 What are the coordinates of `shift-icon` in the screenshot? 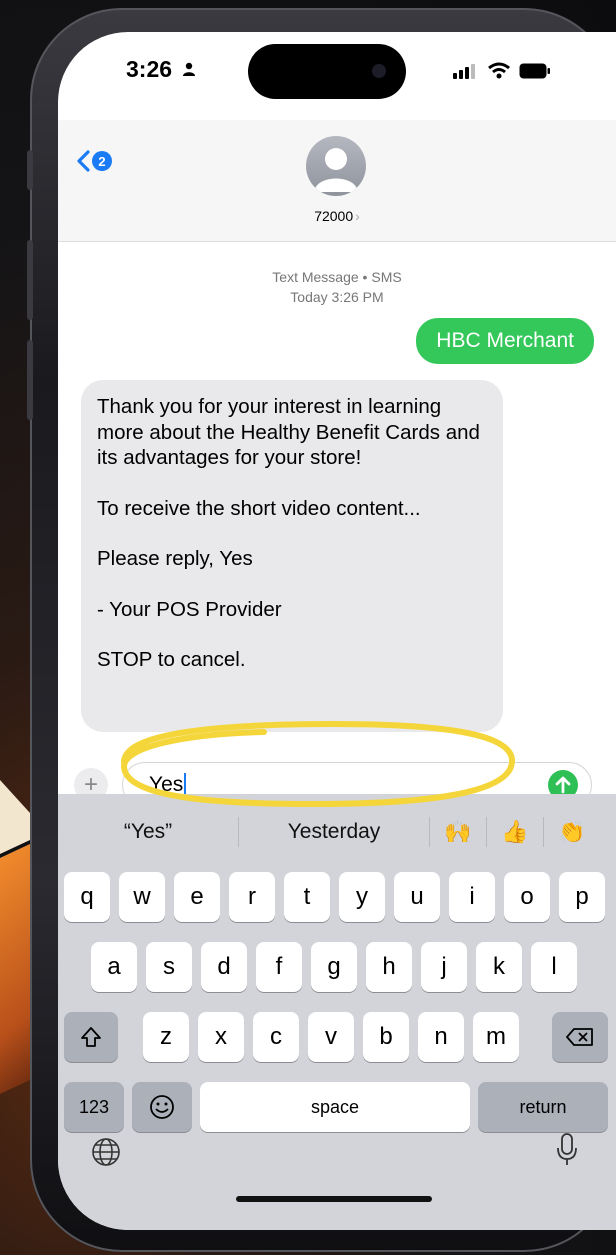 It's located at (91, 1037).